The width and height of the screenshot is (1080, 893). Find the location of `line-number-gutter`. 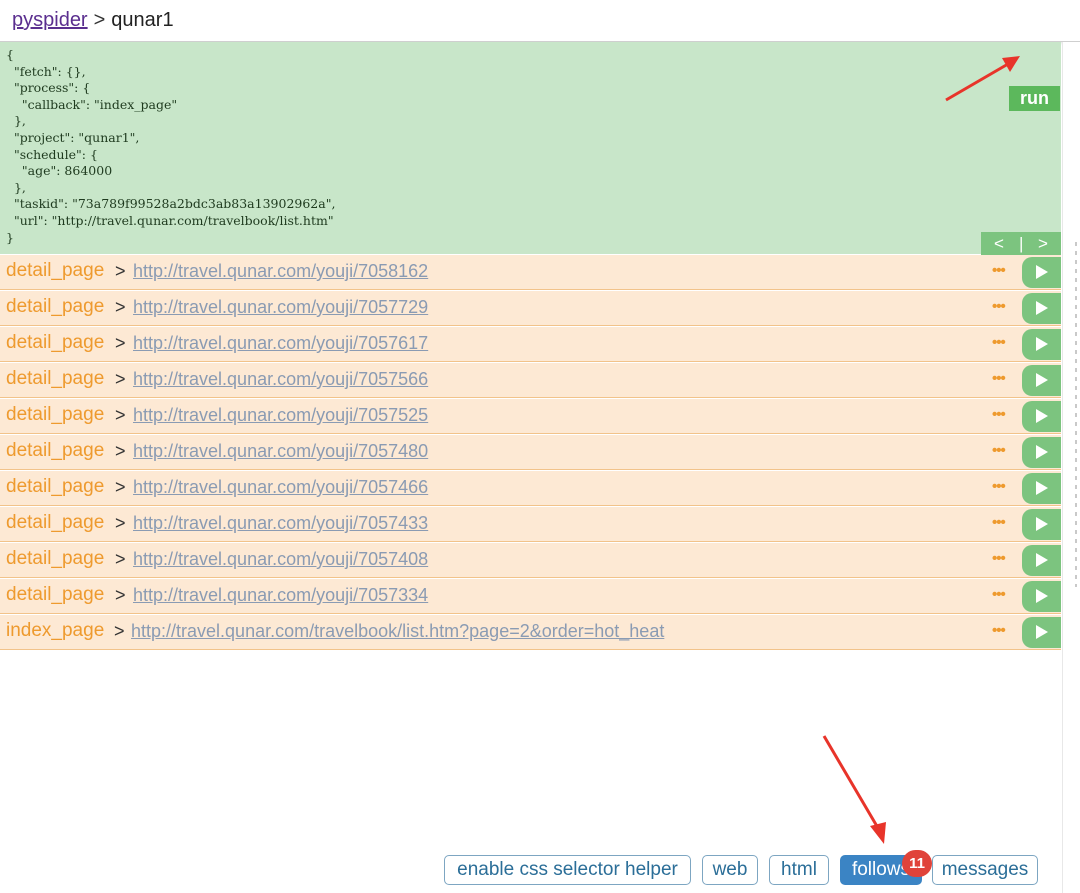

line-number-gutter is located at coordinates (1076, 414).